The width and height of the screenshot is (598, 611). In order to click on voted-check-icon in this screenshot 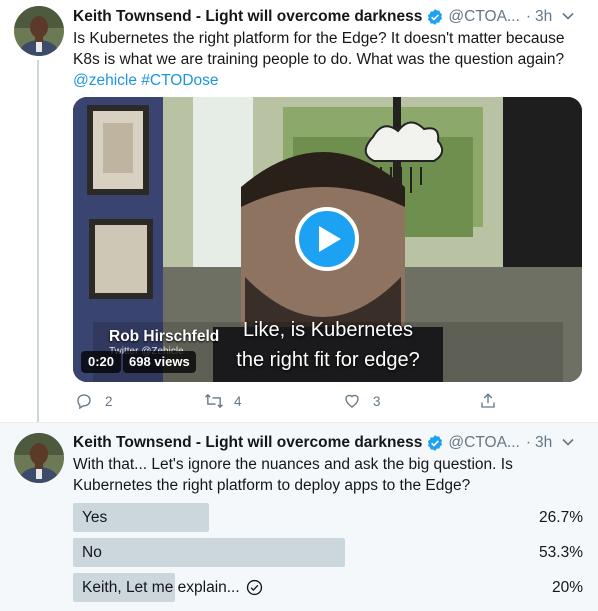, I will do `click(254, 587)`.